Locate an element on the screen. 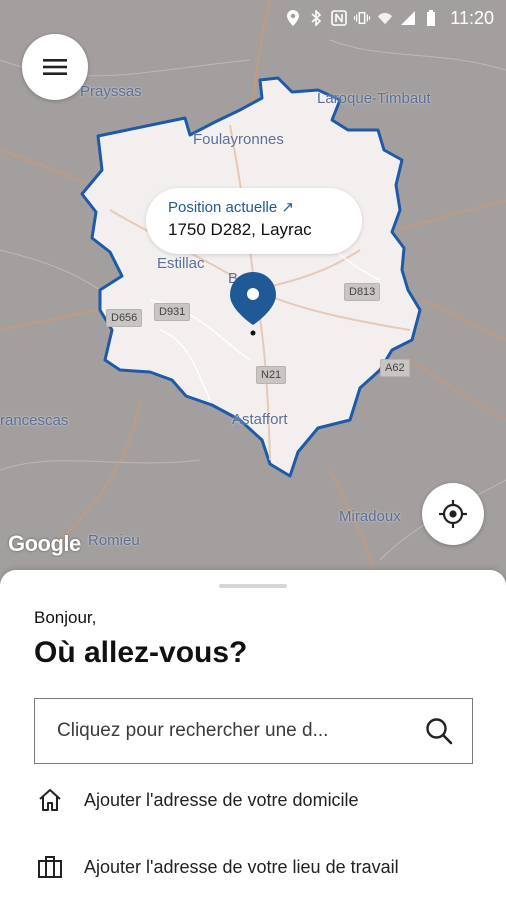  current-address: 1750 D282, Layrac is located at coordinates (240, 229).